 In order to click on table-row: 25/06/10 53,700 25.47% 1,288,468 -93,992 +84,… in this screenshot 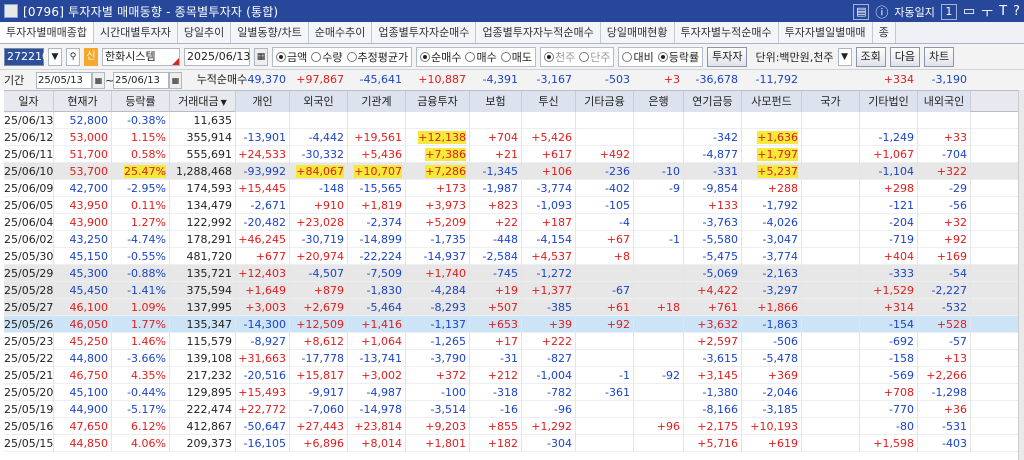, I will do `click(511, 171)`.